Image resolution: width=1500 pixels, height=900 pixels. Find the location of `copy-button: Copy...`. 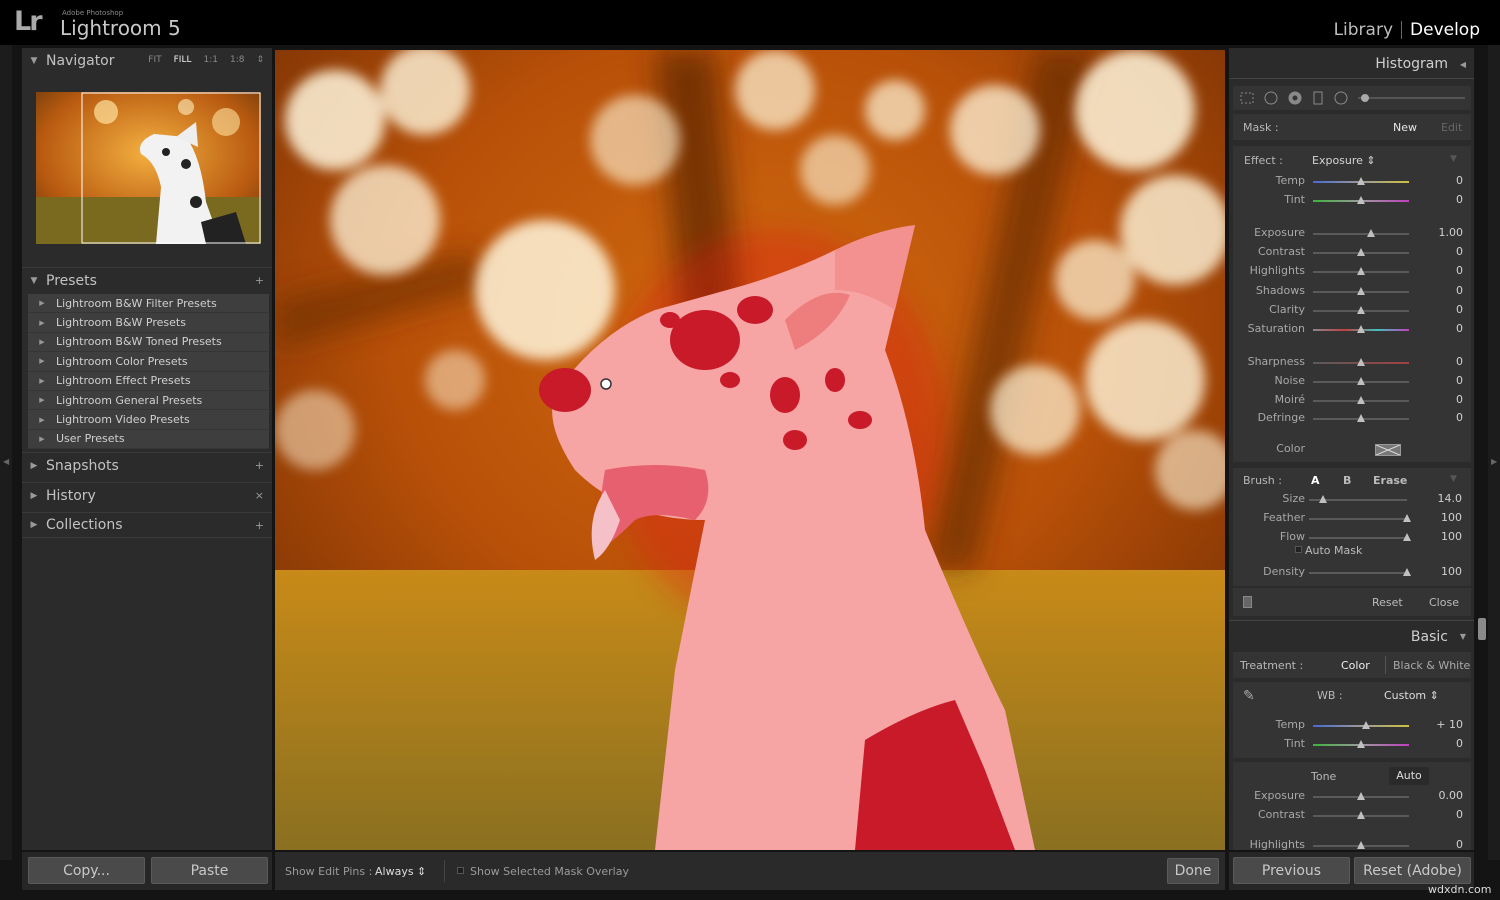

copy-button: Copy... is located at coordinates (86, 870).